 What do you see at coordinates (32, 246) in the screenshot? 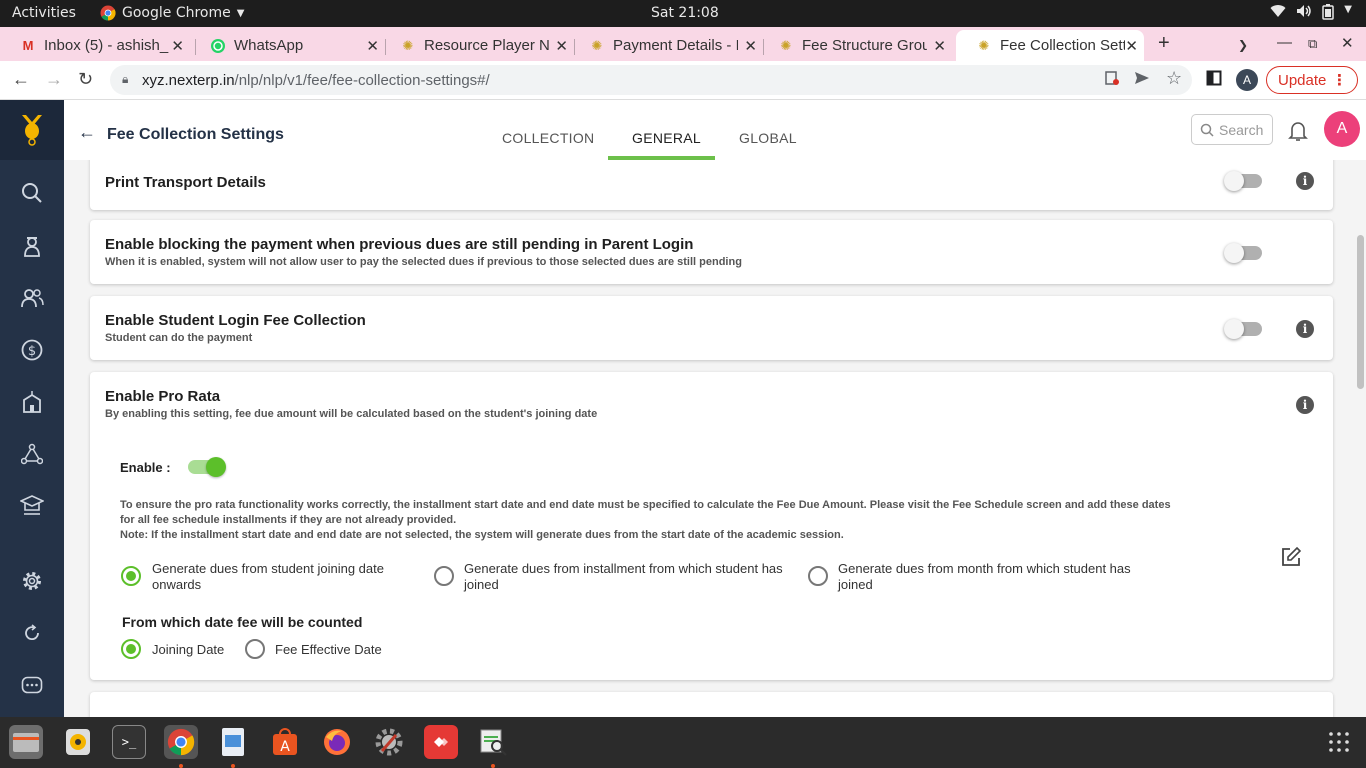
I see `student-icon` at bounding box center [32, 246].